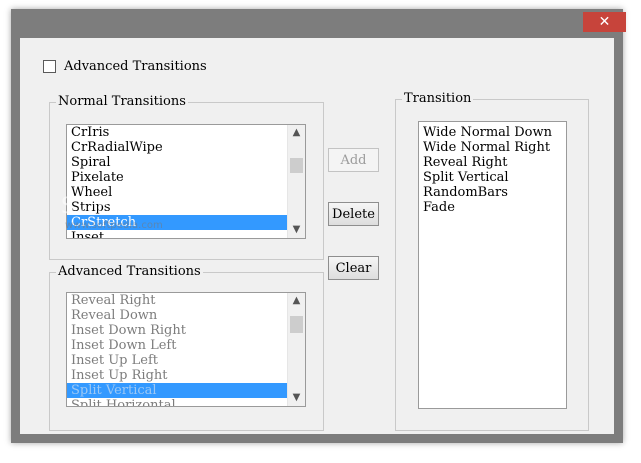  I want to click on delete-button: Delete, so click(353, 214).